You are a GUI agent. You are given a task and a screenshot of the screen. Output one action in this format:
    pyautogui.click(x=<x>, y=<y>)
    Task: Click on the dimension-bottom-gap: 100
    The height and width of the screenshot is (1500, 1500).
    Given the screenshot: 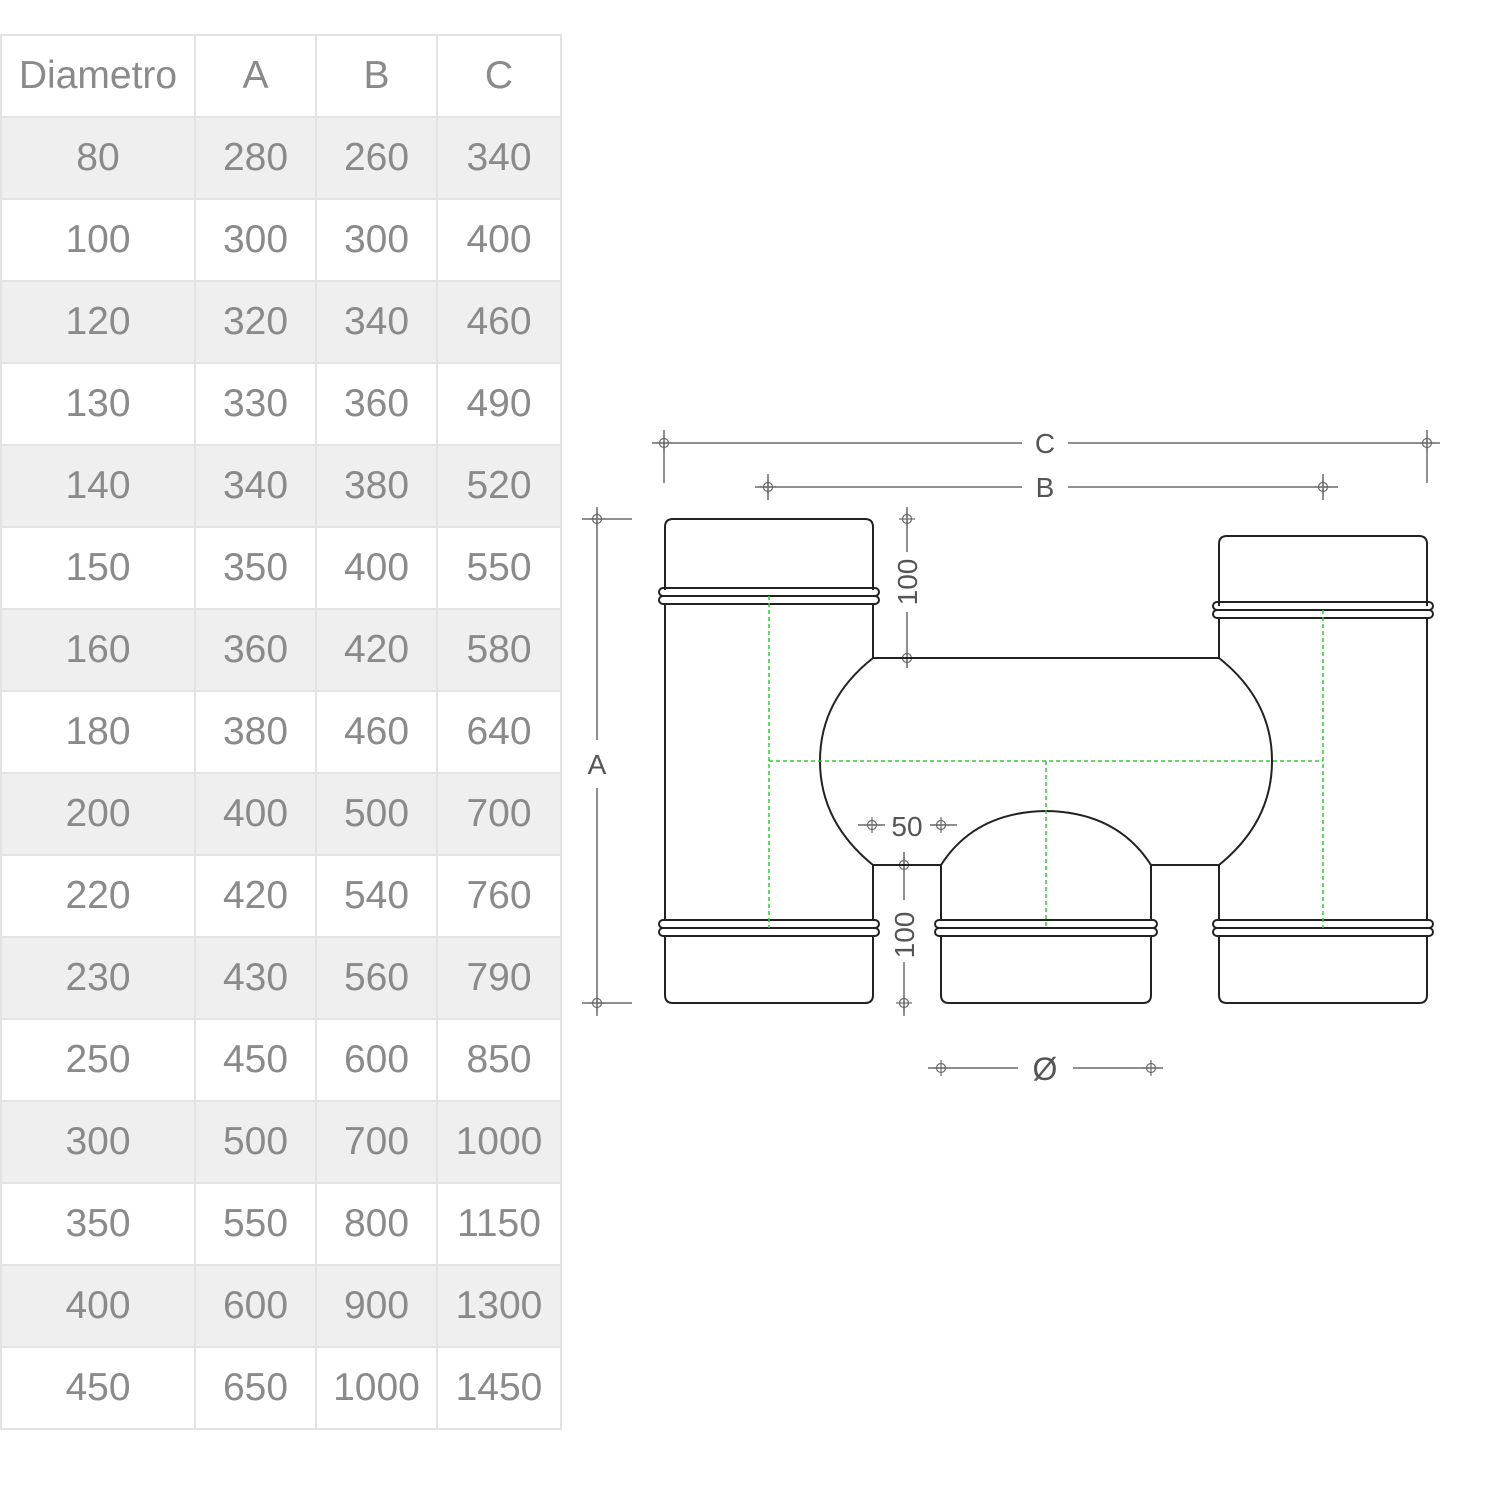 What is the action you would take?
    pyautogui.click(x=904, y=934)
    